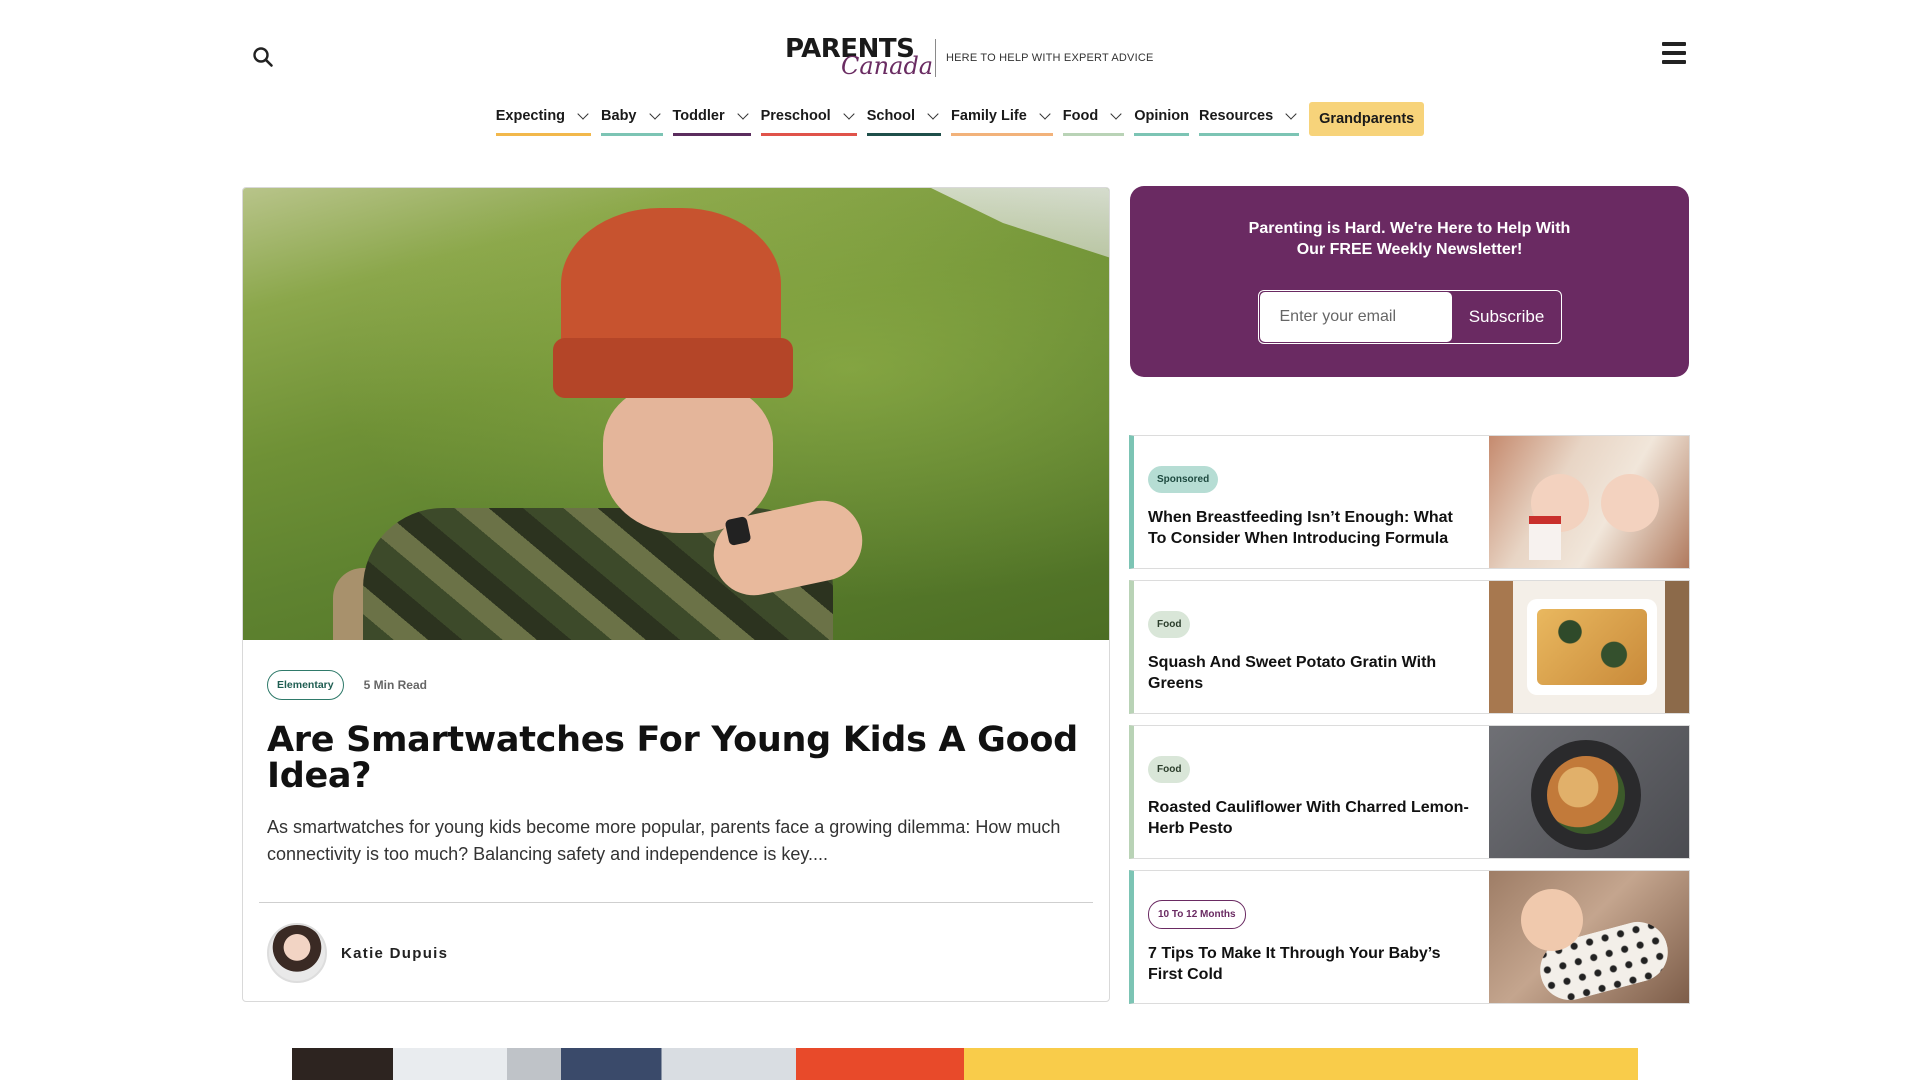  What do you see at coordinates (1552, 920) in the screenshot?
I see `image-baby-head` at bounding box center [1552, 920].